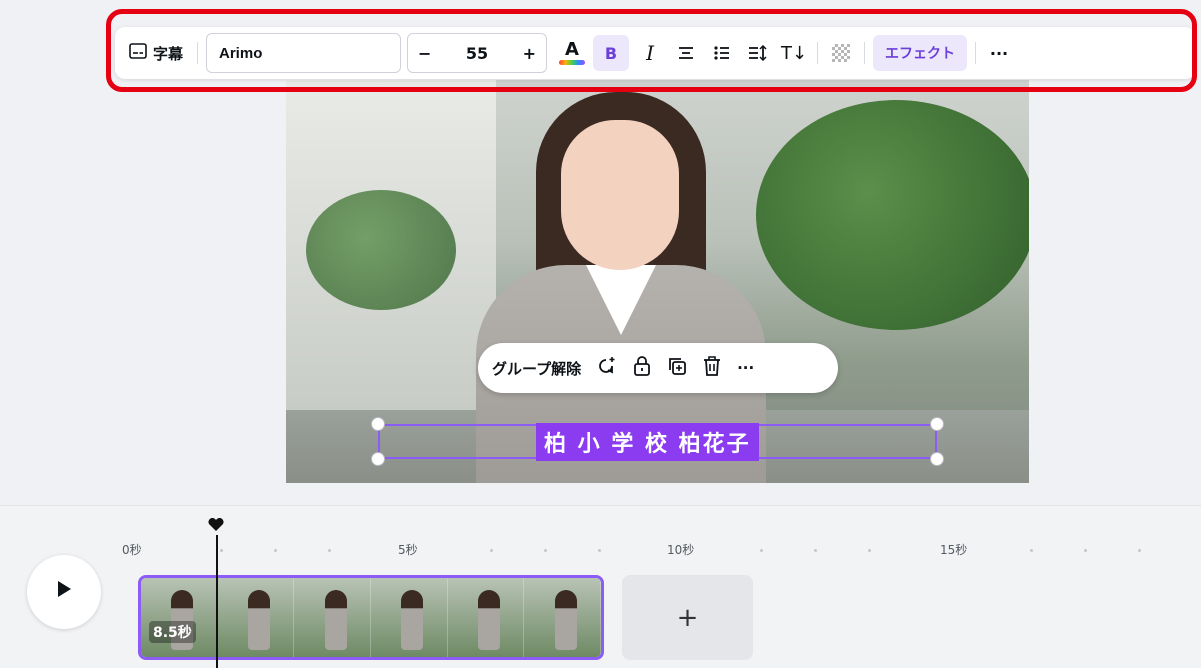 The height and width of the screenshot is (668, 1201). What do you see at coordinates (138, 53) in the screenshot?
I see `captions-icon` at bounding box center [138, 53].